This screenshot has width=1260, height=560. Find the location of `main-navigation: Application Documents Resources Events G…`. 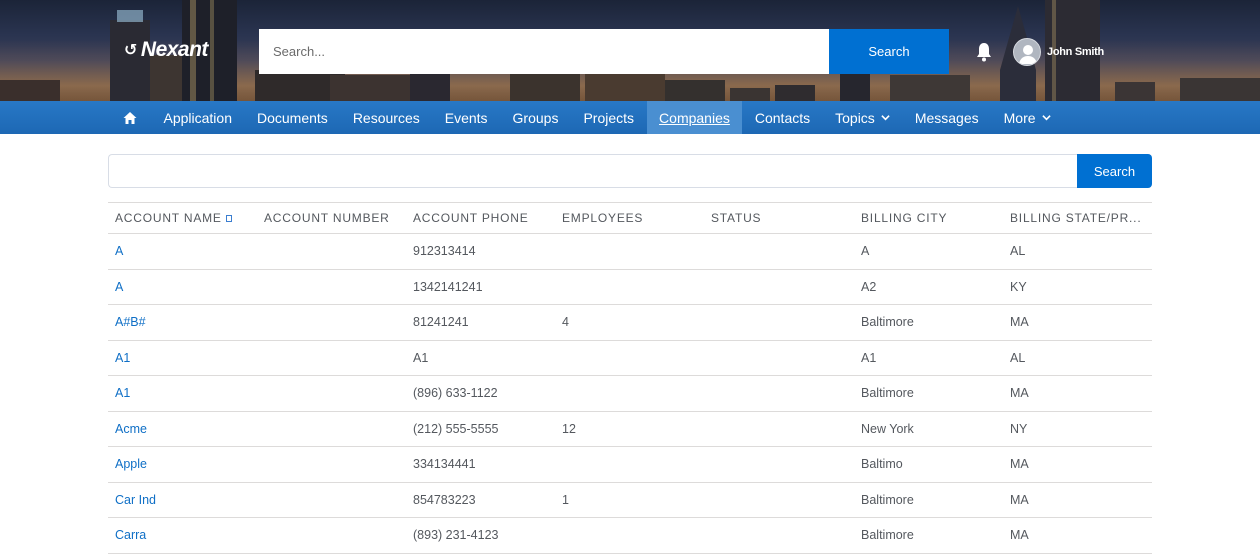

main-navigation: Application Documents Resources Events G… is located at coordinates (630, 117).